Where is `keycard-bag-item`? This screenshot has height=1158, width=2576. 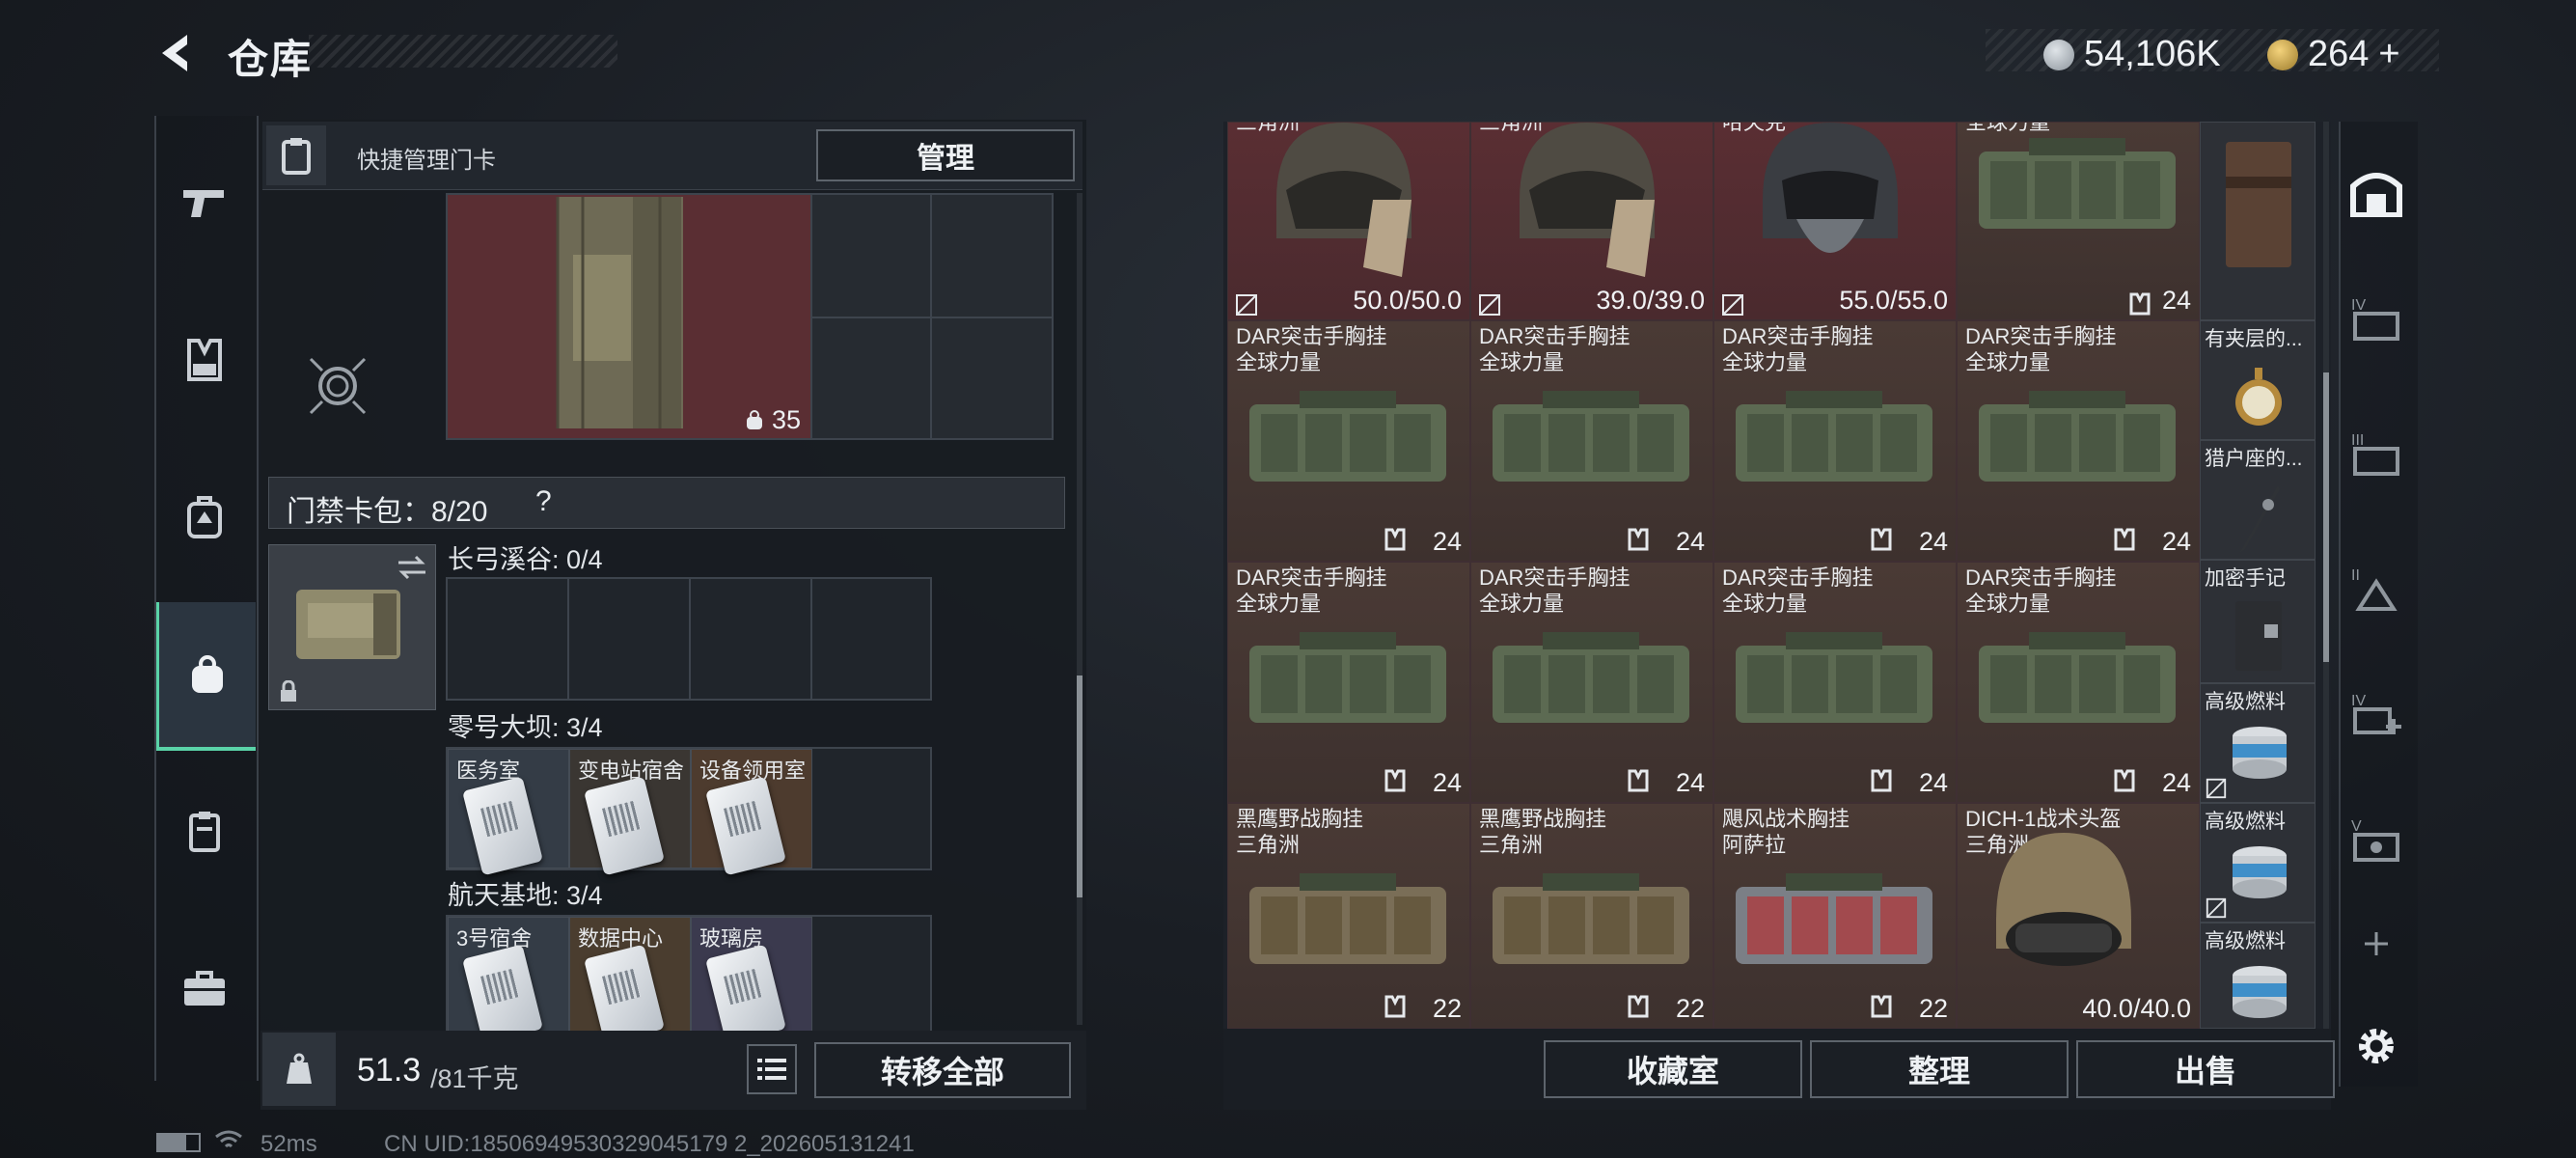 keycard-bag-item is located at coordinates (352, 627).